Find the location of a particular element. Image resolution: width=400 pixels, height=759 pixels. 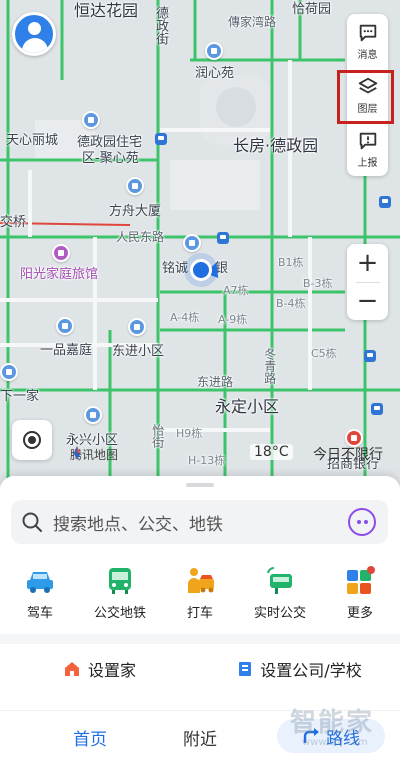

company-icon is located at coordinates (245, 669).